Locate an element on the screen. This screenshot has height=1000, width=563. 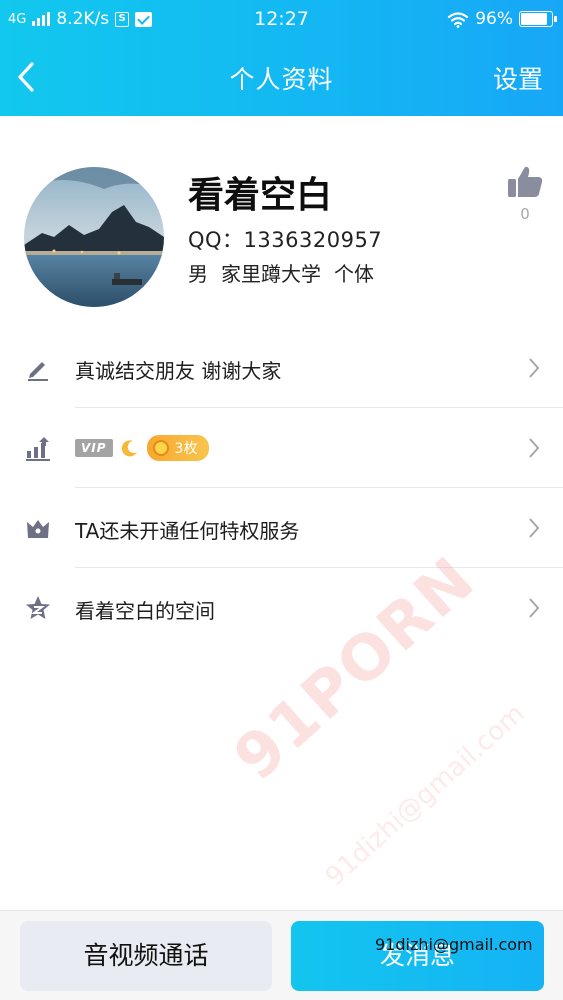
avatar-image is located at coordinates (94, 237).